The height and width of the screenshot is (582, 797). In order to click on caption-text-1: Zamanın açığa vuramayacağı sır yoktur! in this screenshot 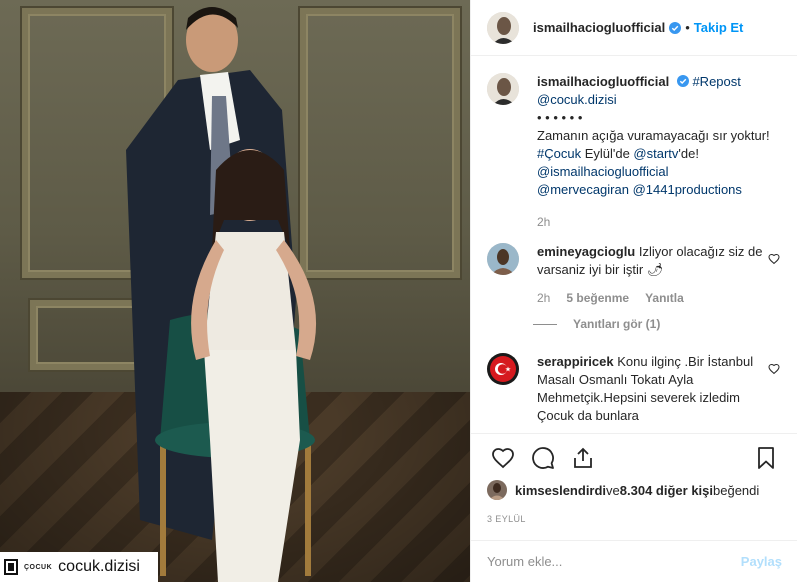, I will do `click(653, 135)`.